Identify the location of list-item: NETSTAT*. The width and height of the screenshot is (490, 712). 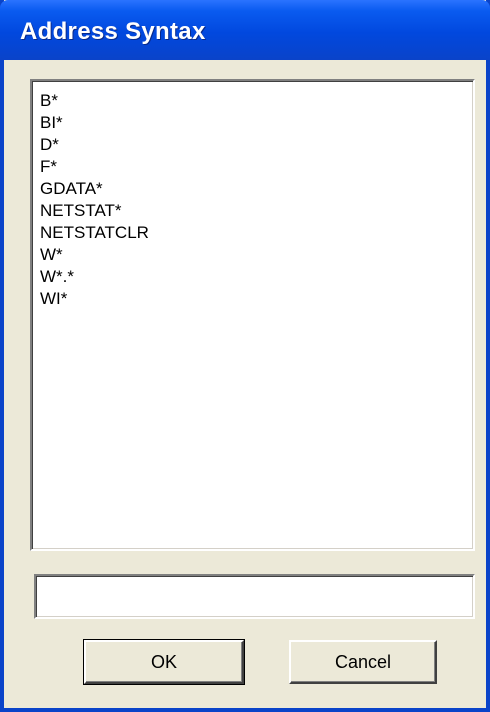
(256, 211).